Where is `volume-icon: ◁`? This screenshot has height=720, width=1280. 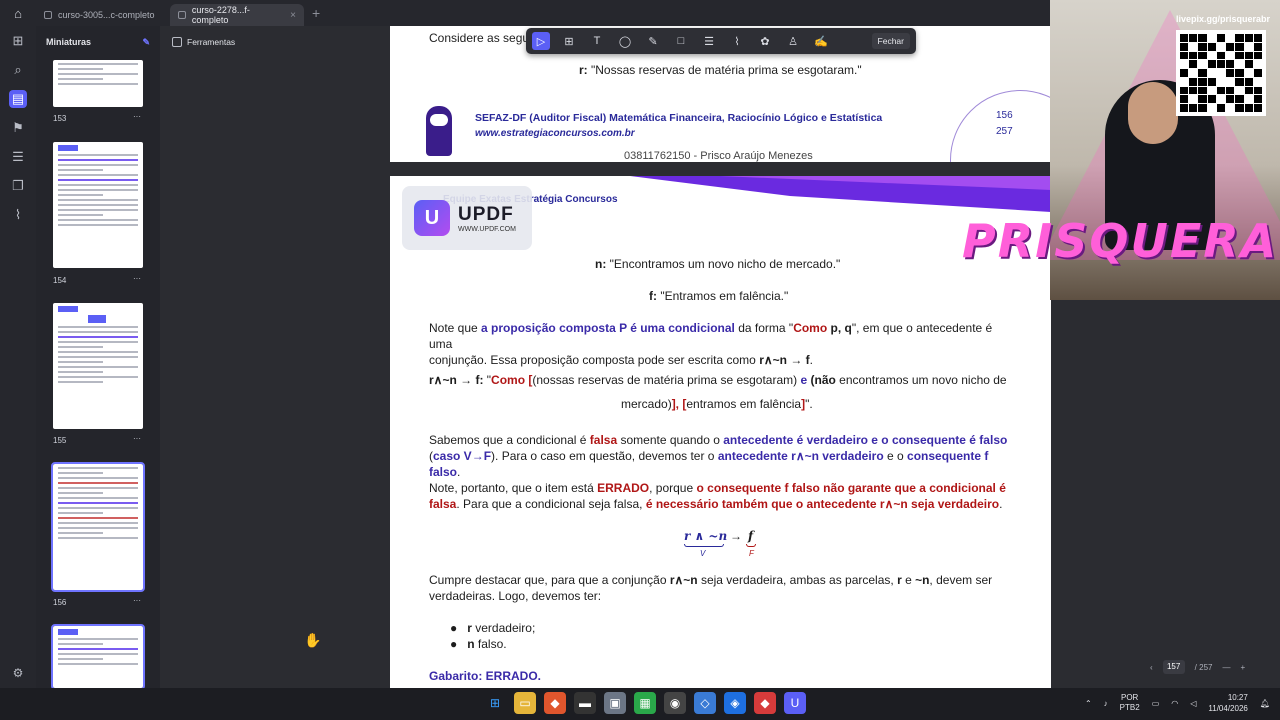
volume-icon: ◁ is located at coordinates (1193, 703).